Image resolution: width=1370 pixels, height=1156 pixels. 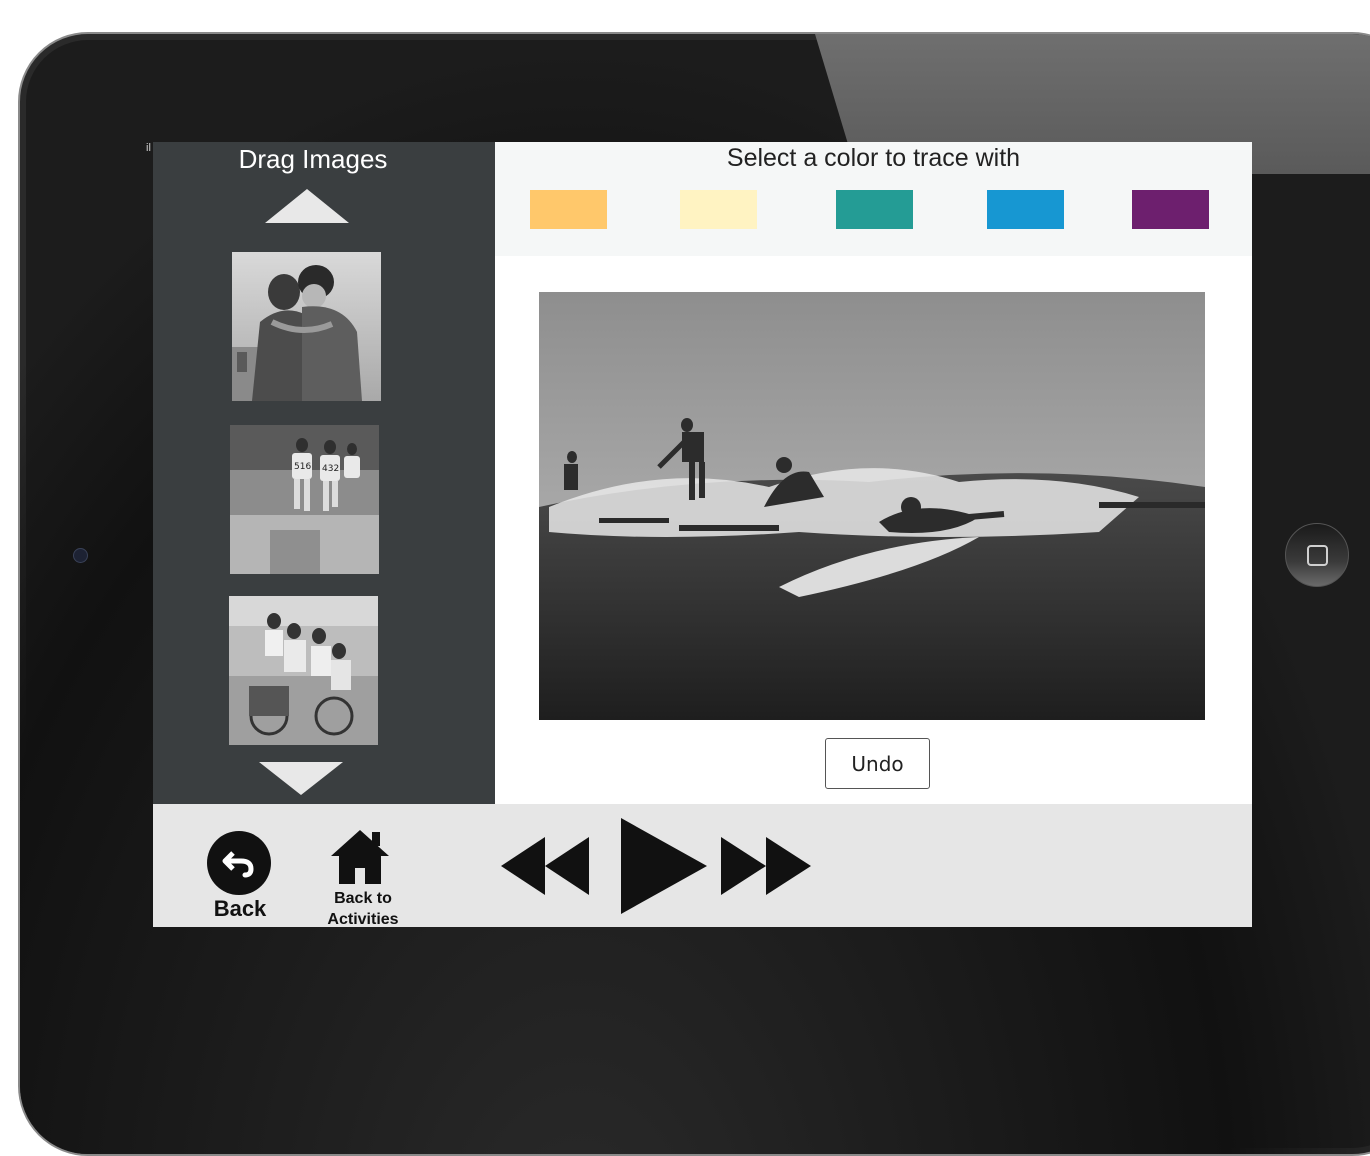 What do you see at coordinates (874, 209) in the screenshot?
I see `swatch-teal` at bounding box center [874, 209].